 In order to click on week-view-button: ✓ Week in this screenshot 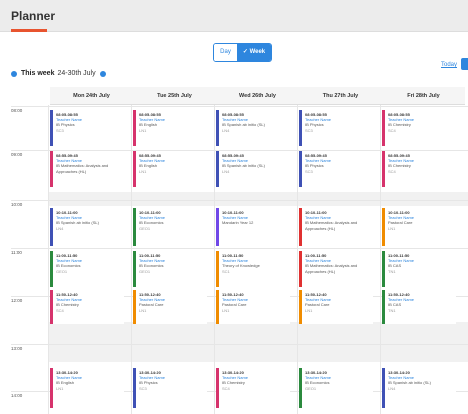, I will do `click(254, 52)`.